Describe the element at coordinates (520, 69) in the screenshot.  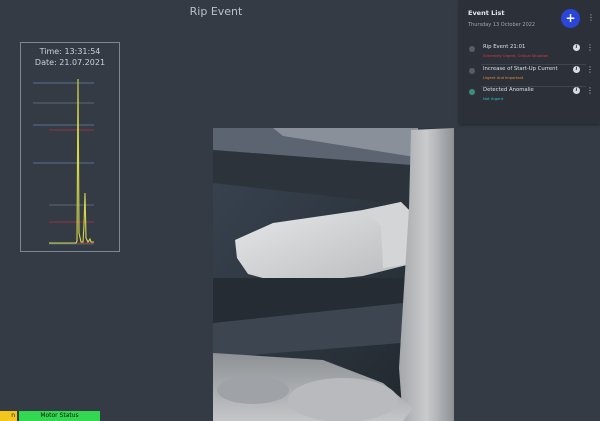
I see `event-title: Increase of Start-Up Current` at that location.